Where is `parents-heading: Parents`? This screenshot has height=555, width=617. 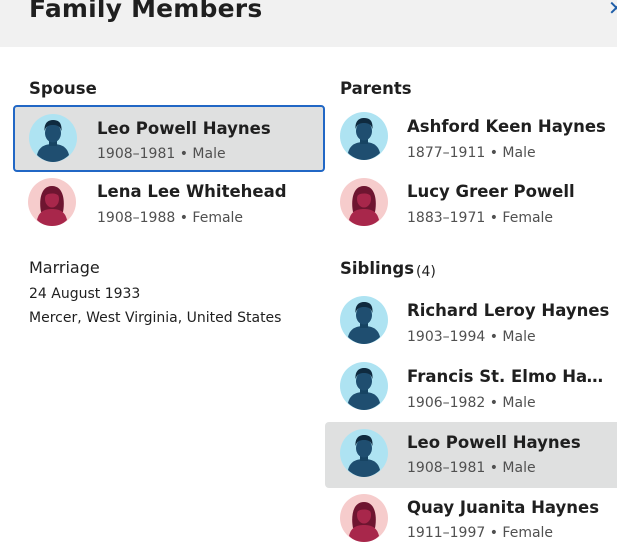 parents-heading: Parents is located at coordinates (376, 88).